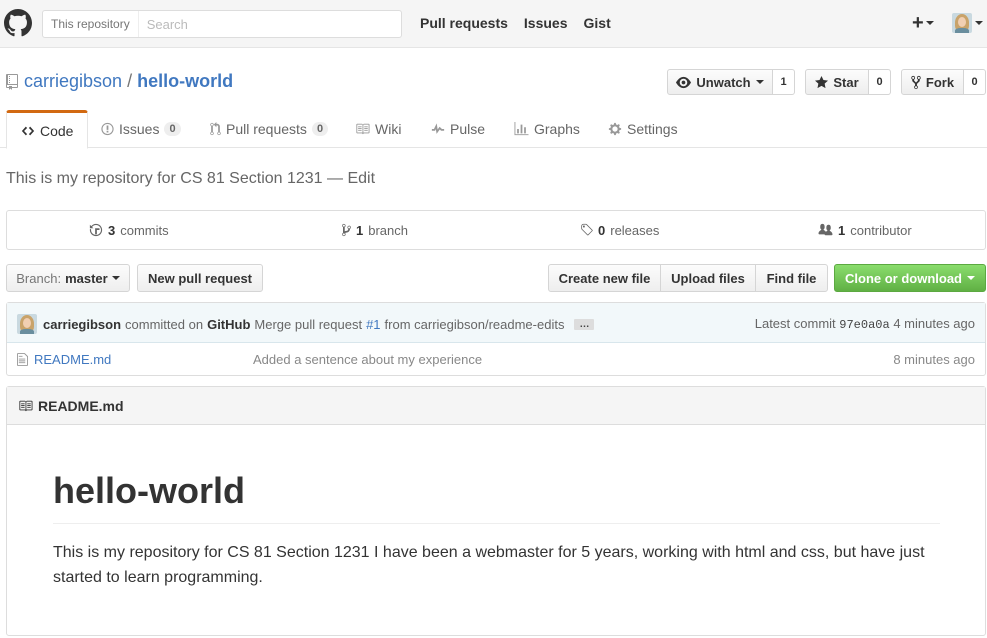 This screenshot has height=638, width=987. Describe the element at coordinates (475, 324) in the screenshot. I see `commit-message-suffix: from carriegibson/readme-edits` at that location.